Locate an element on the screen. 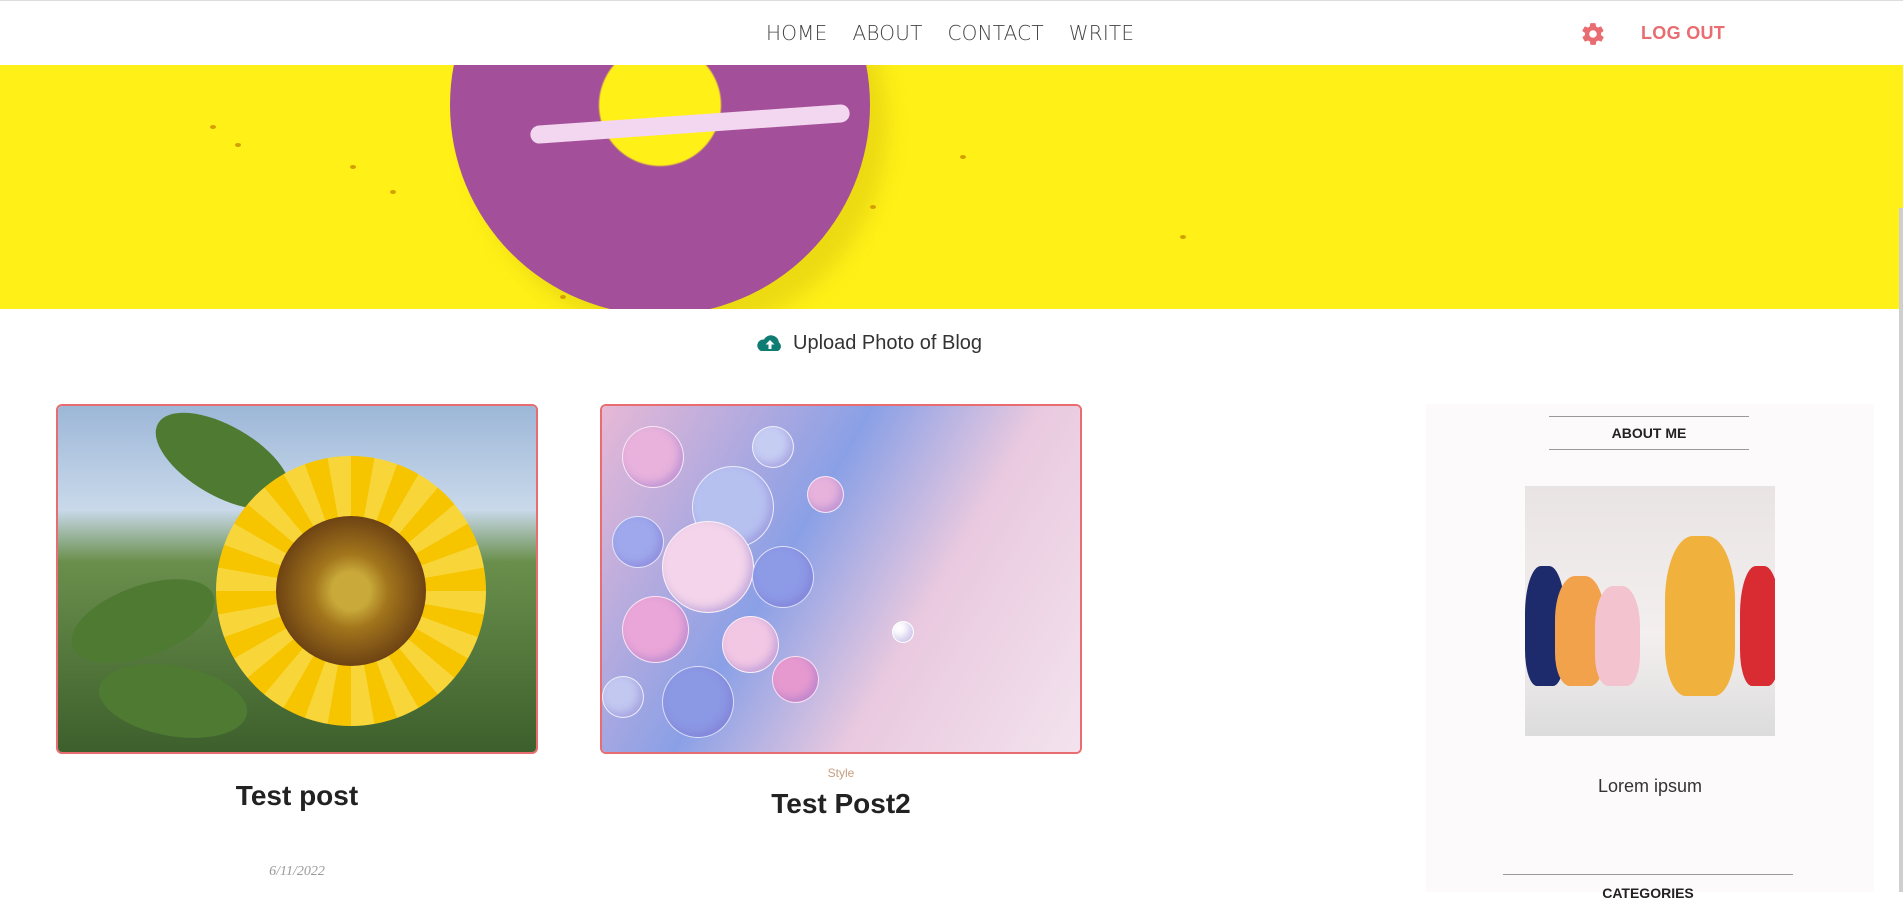  upload-label: Upload Photo of Blog is located at coordinates (888, 343).